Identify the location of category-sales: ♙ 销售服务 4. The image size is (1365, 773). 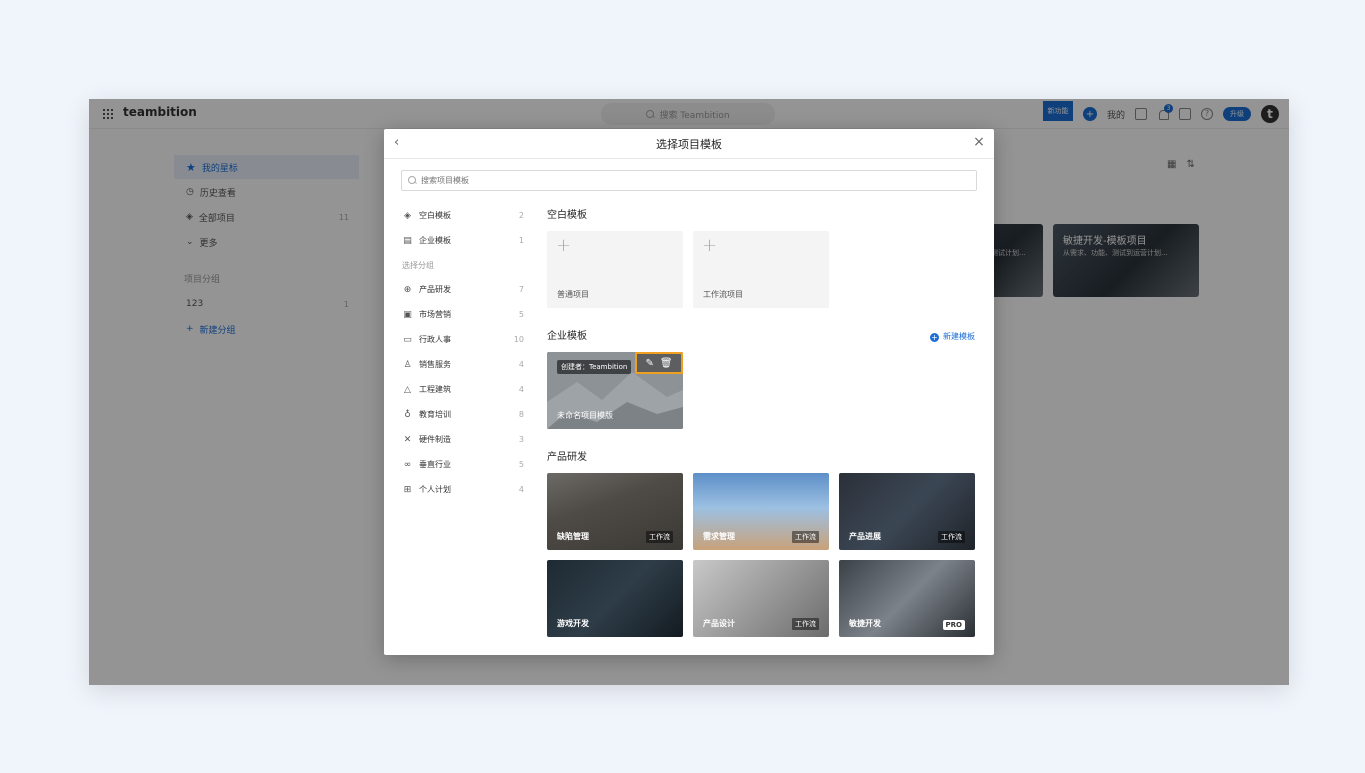
(463, 364).